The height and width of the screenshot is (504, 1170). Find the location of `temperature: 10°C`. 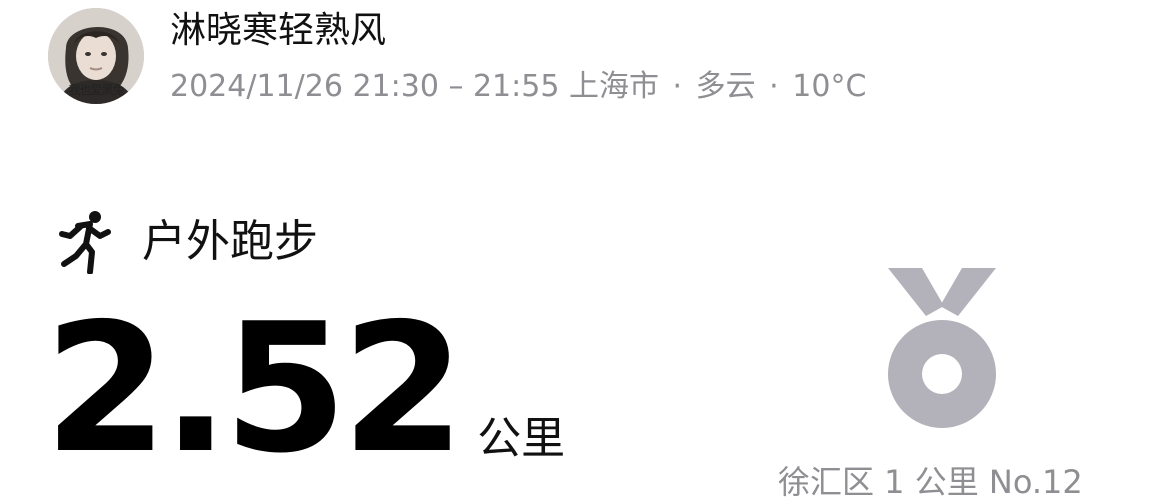

temperature: 10°C is located at coordinates (829, 86).